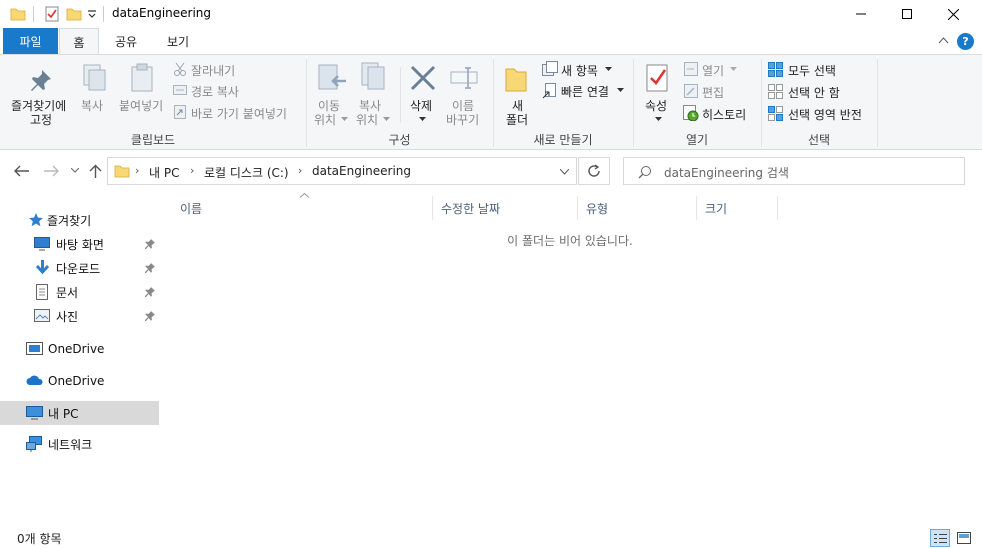 The height and width of the screenshot is (549, 982). What do you see at coordinates (70, 444) in the screenshot?
I see `nav-label: 네트워크` at bounding box center [70, 444].